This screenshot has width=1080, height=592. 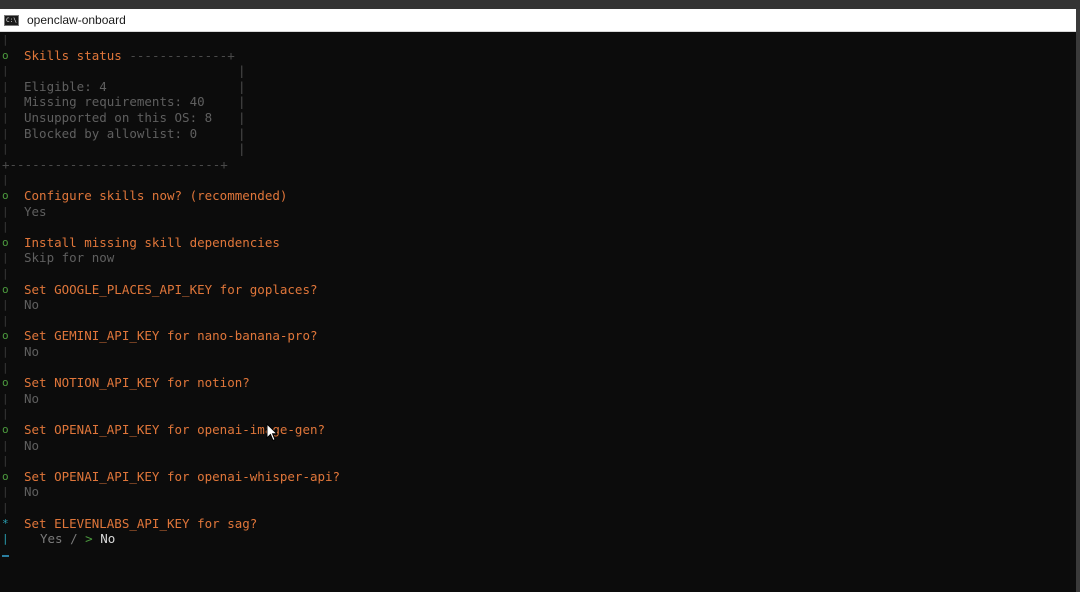 What do you see at coordinates (32, 445) in the screenshot?
I see `answer-openai-image-key: No` at bounding box center [32, 445].